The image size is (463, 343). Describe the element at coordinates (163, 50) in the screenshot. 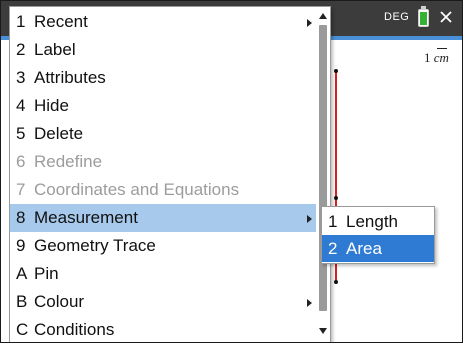

I see `menu-item-label: 2 Label` at that location.